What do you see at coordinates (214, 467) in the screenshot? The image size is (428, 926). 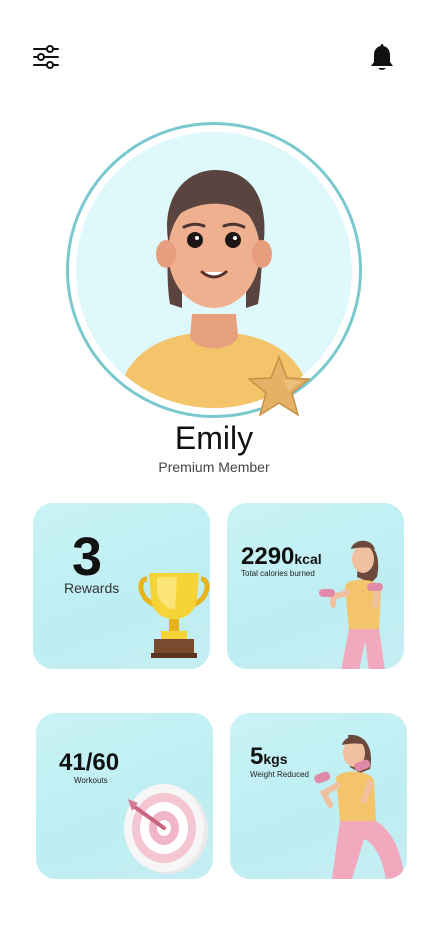 I see `membership-label: Premium Member` at bounding box center [214, 467].